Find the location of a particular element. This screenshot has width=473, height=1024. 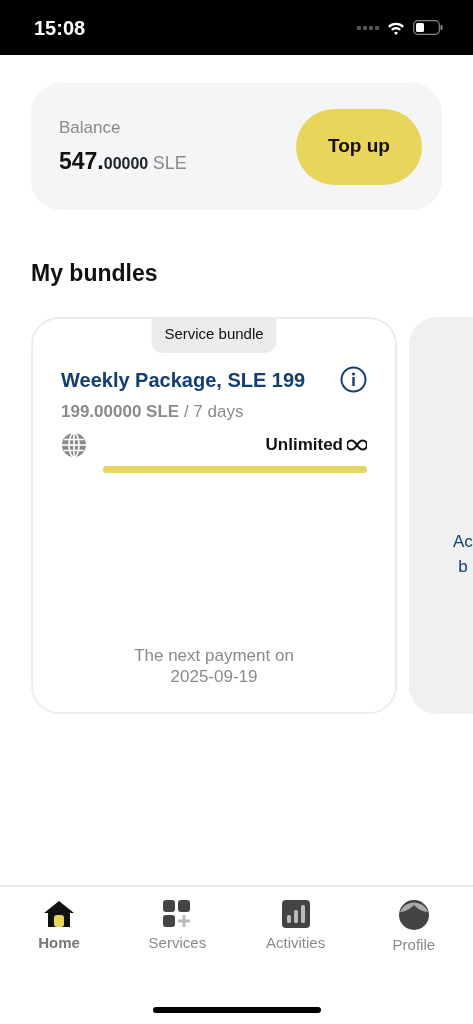

wifi-icon is located at coordinates (396, 27).